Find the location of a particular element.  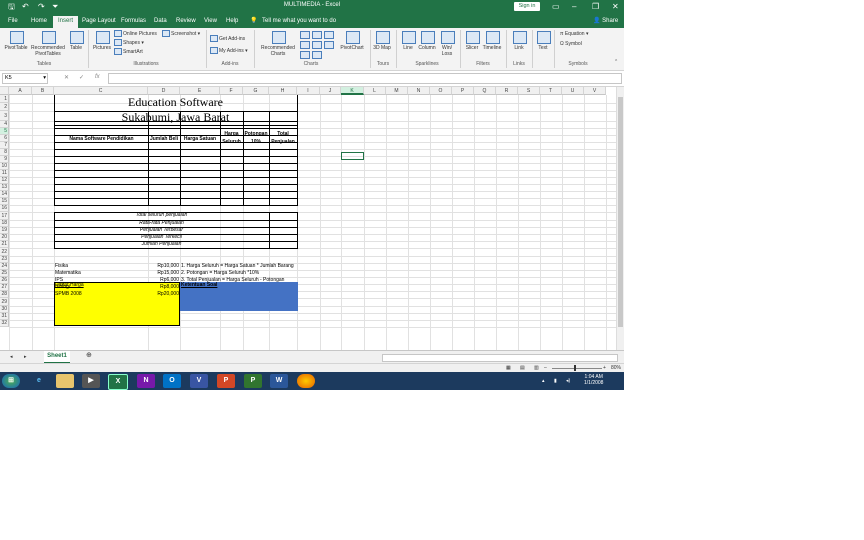

visio-icon: V is located at coordinates (199, 381).